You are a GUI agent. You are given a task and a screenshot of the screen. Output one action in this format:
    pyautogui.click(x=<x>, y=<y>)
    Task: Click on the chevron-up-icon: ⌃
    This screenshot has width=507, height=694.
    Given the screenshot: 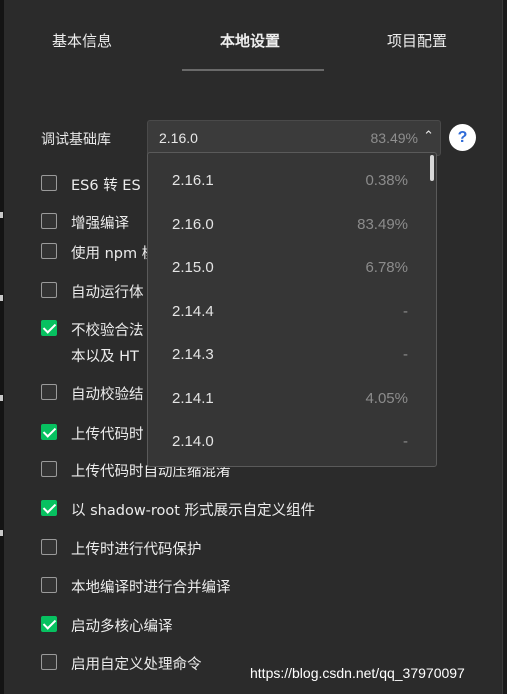 What is the action you would take?
    pyautogui.click(x=428, y=135)
    